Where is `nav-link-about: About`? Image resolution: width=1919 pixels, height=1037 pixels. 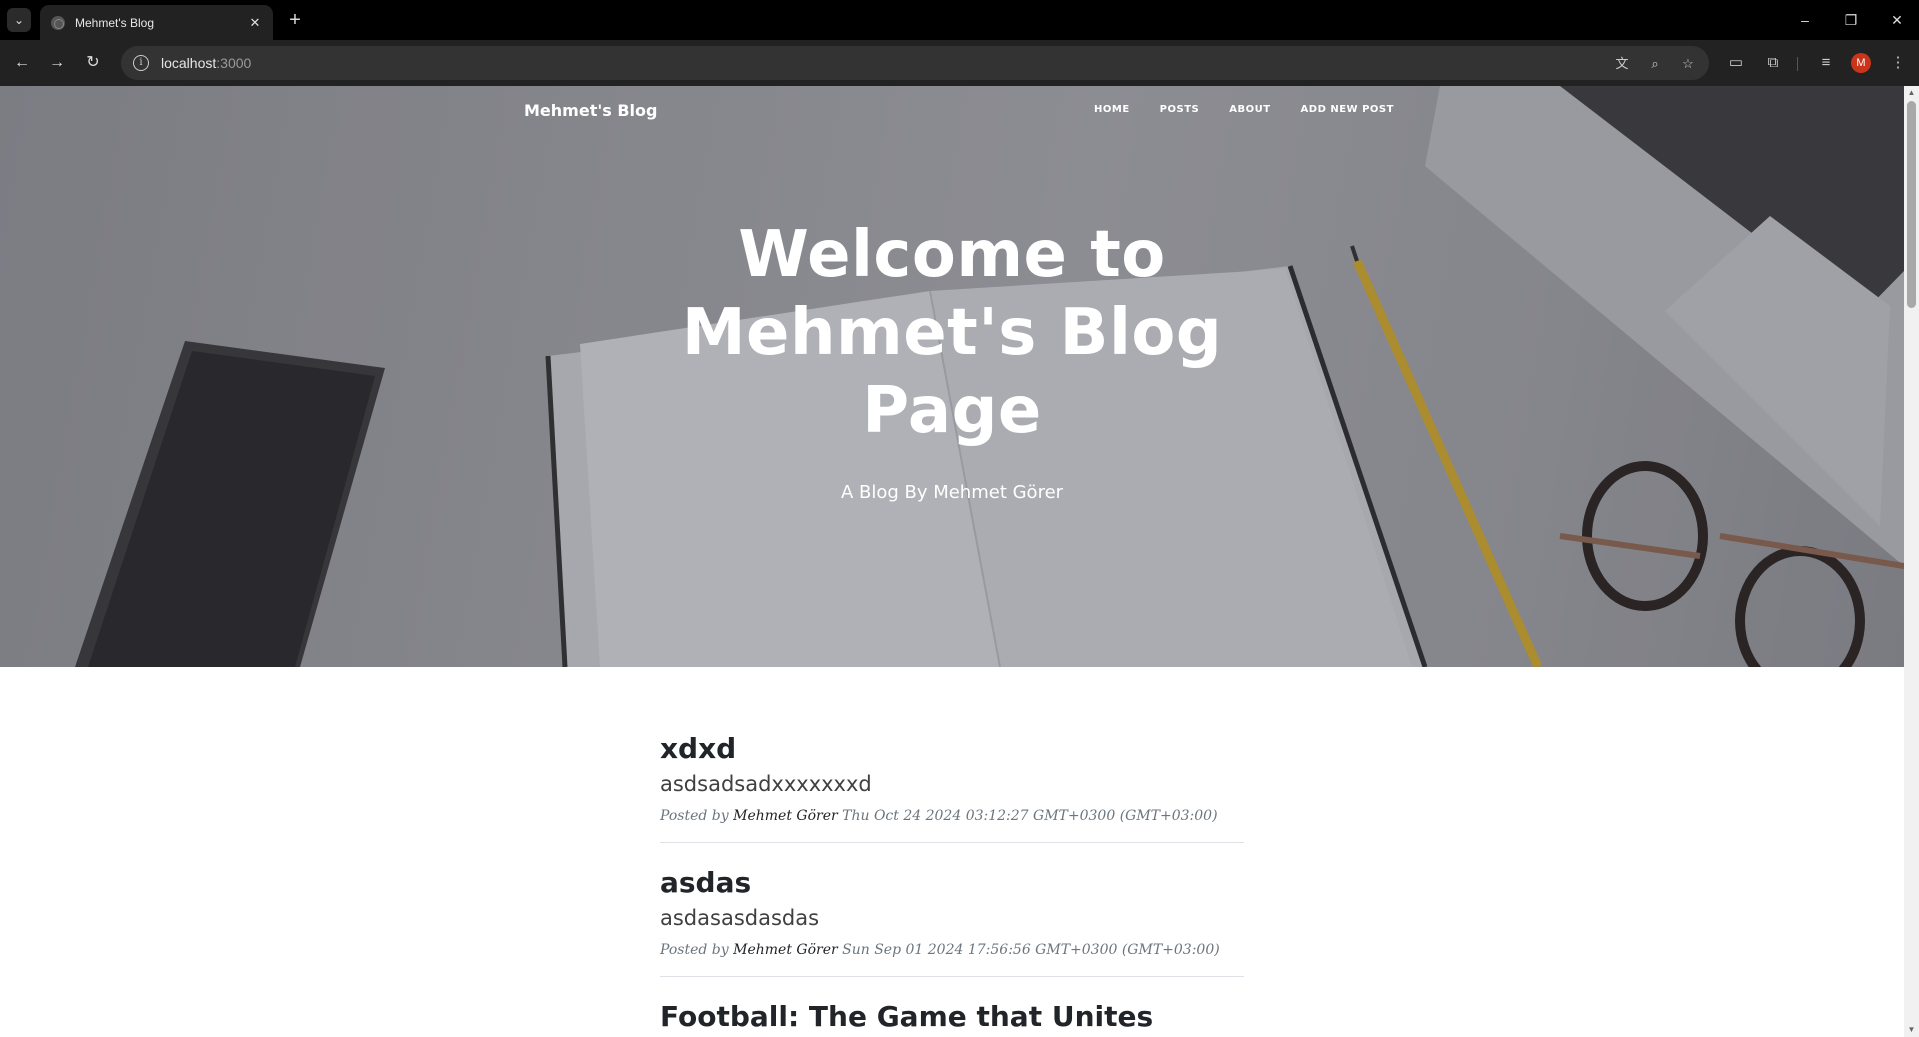 nav-link-about: About is located at coordinates (1249, 109).